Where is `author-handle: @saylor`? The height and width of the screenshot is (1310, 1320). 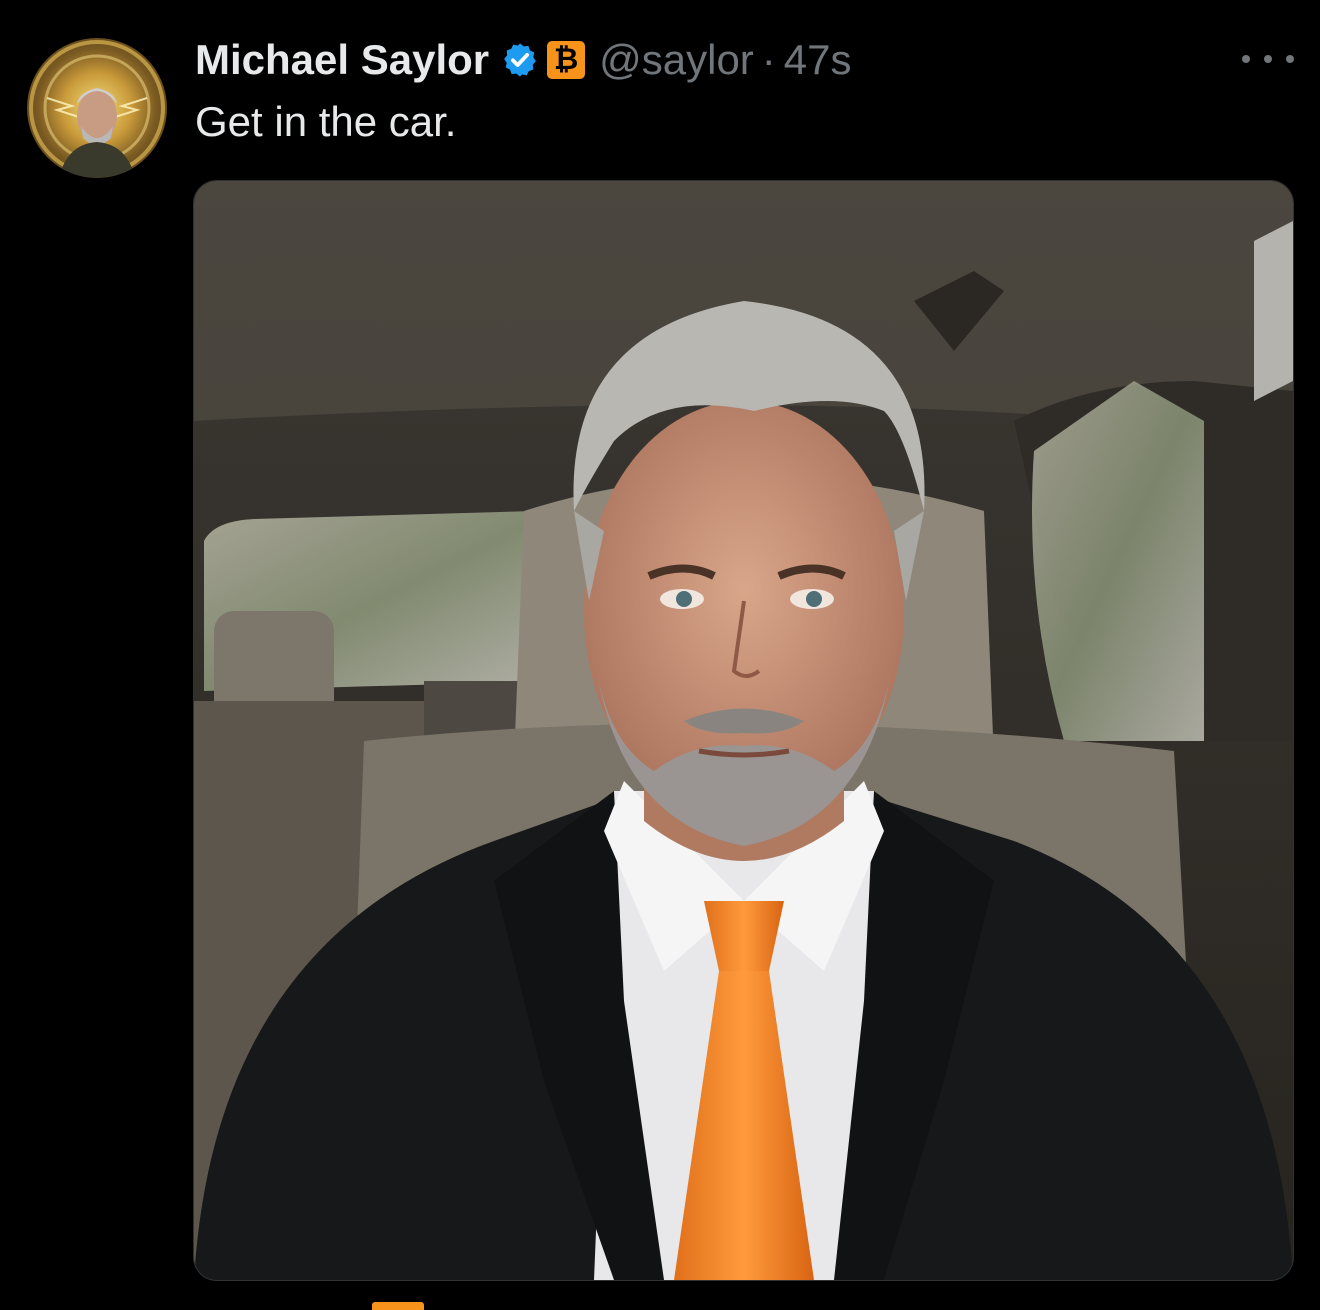
author-handle: @saylor is located at coordinates (676, 60).